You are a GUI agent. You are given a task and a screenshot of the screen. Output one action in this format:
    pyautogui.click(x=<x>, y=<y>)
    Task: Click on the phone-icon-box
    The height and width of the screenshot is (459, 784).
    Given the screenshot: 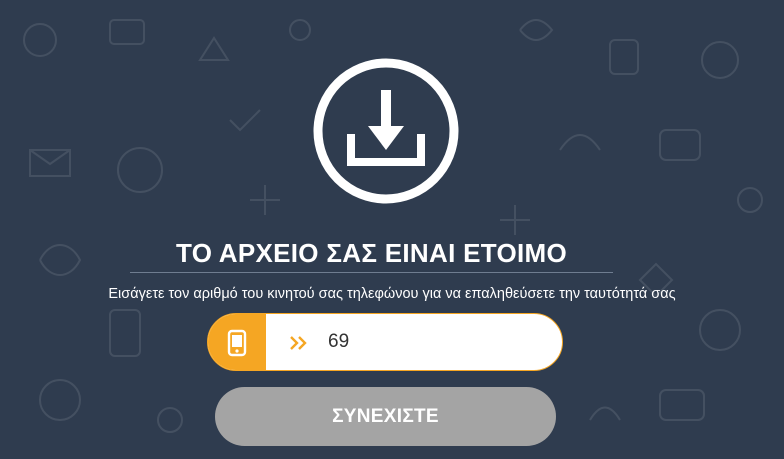 What is the action you would take?
    pyautogui.click(x=237, y=342)
    